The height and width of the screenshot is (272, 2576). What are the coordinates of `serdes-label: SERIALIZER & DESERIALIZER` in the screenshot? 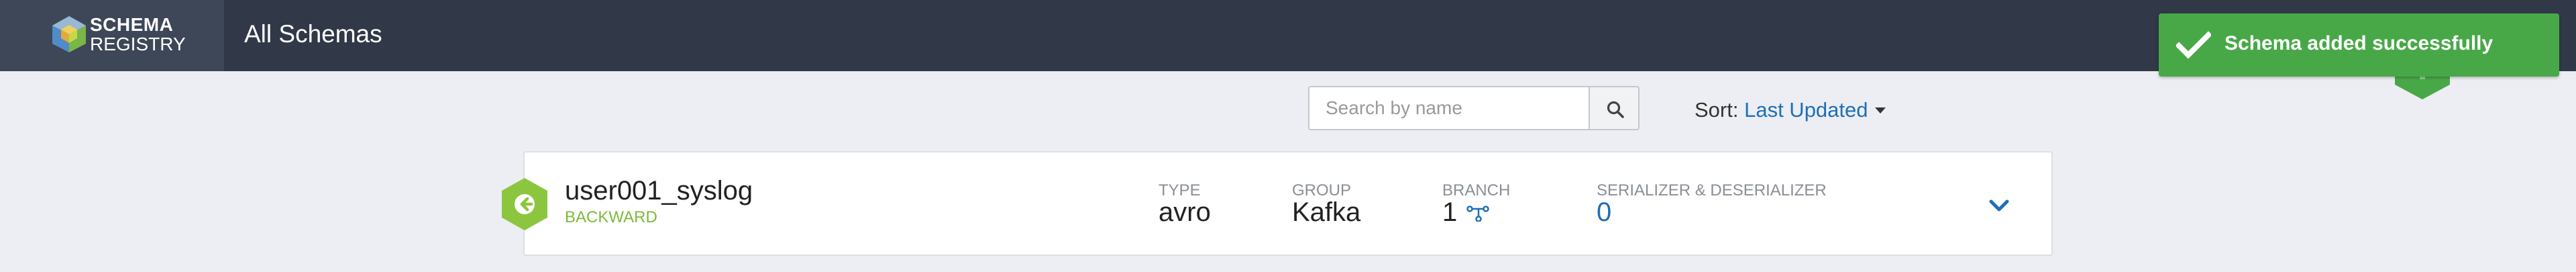 It's located at (1712, 190).